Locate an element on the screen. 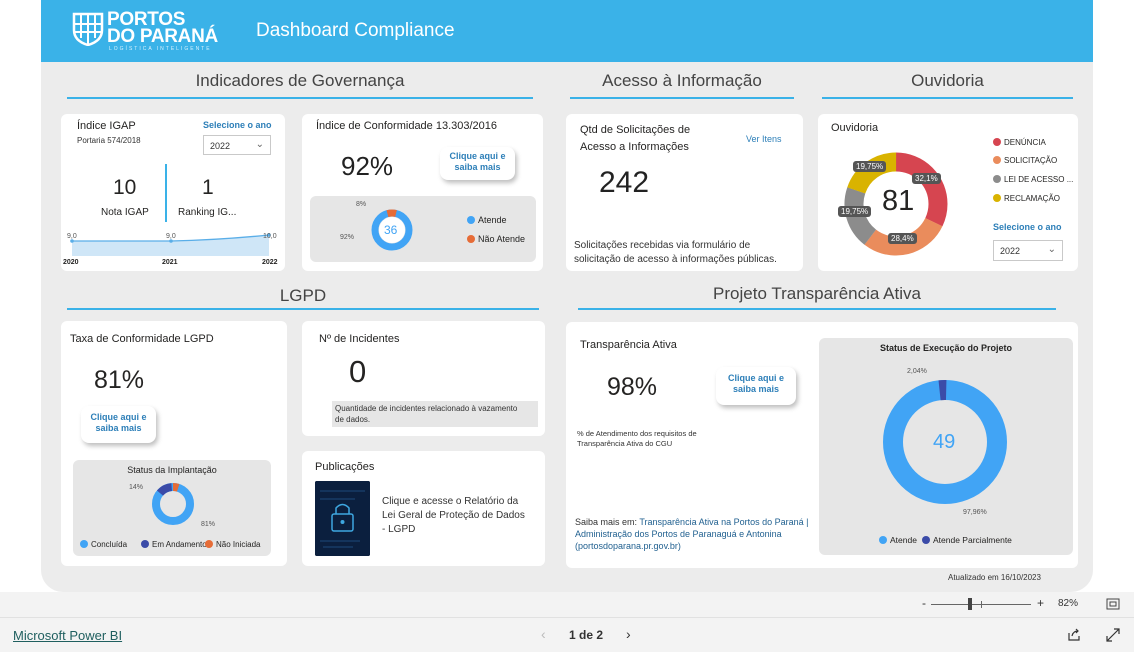 The image size is (1134, 652). previous-page-icon: ‹ is located at coordinates (543, 634).